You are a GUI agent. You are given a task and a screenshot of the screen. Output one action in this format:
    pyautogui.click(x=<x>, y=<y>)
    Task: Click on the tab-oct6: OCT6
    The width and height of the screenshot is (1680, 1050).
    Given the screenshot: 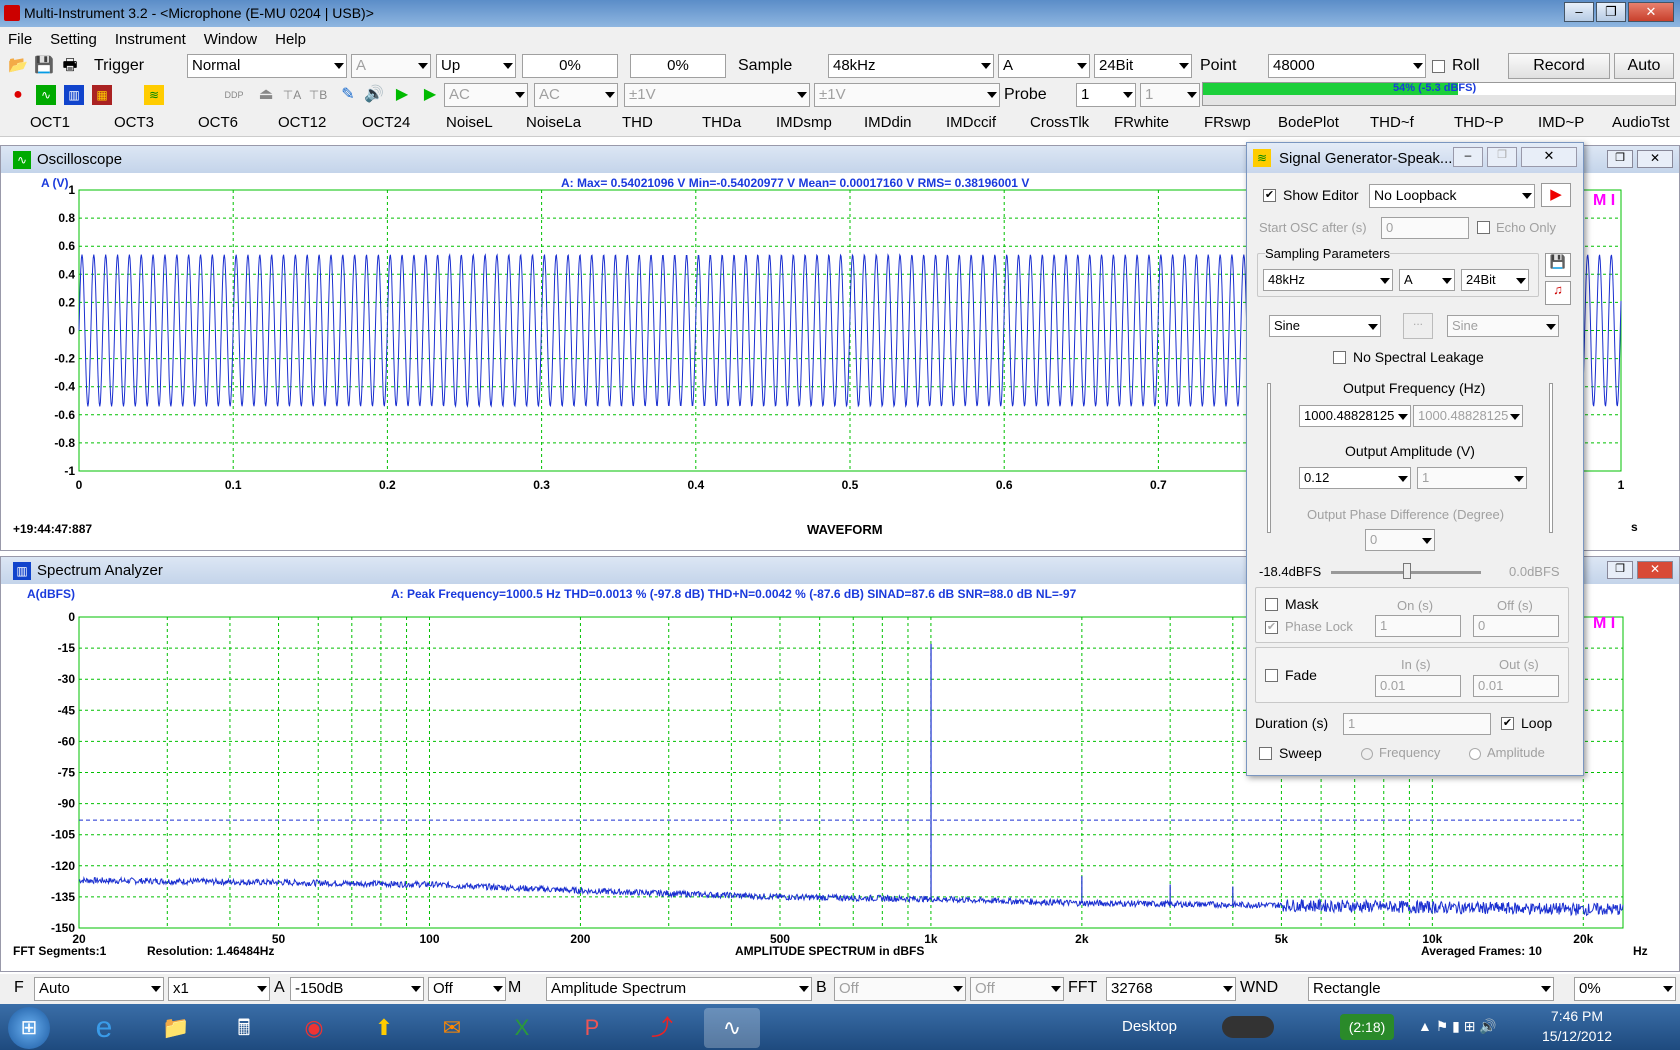 What is the action you would take?
    pyautogui.click(x=218, y=122)
    